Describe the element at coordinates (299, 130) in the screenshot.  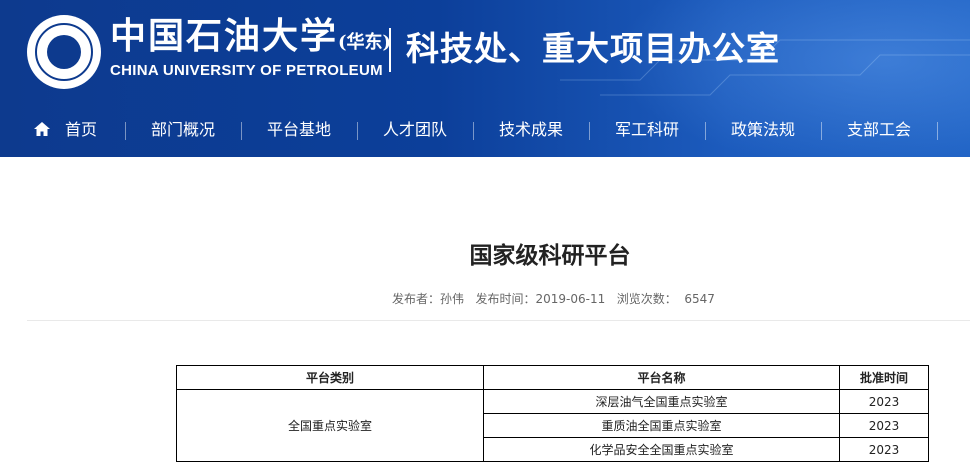
I see `nav-item-platforms: 平台基地` at that location.